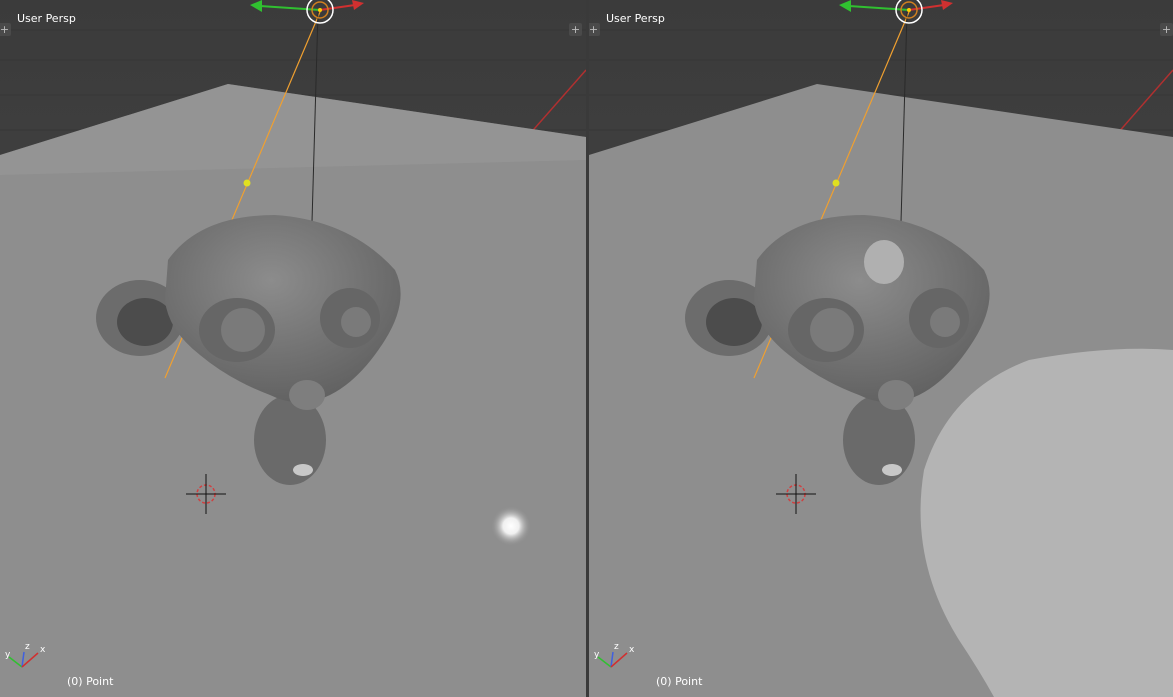 The width and height of the screenshot is (1173, 697). Describe the element at coordinates (511, 526) in the screenshot. I see `specular-highlight` at that location.